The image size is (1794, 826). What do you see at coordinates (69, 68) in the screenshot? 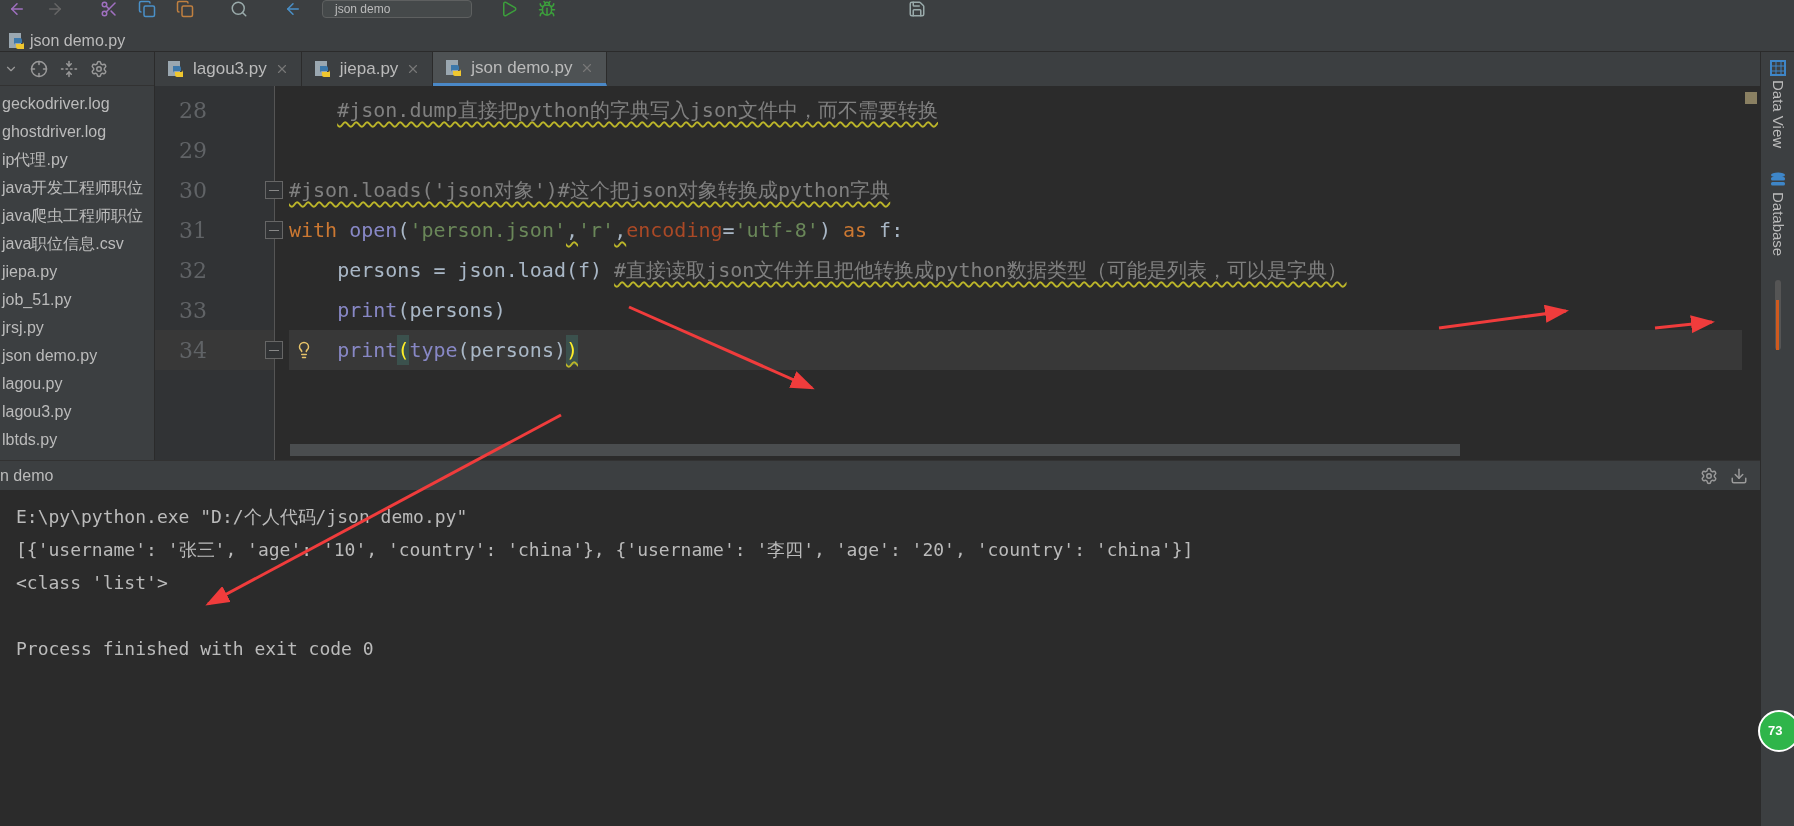
I see `collapse-icon` at bounding box center [69, 68].